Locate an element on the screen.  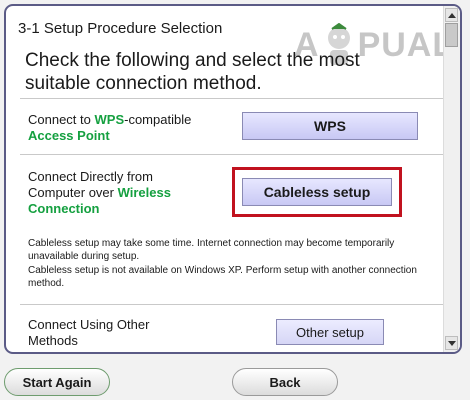
cableless-setup-button: Cableless setup is located at coordinates (317, 192).